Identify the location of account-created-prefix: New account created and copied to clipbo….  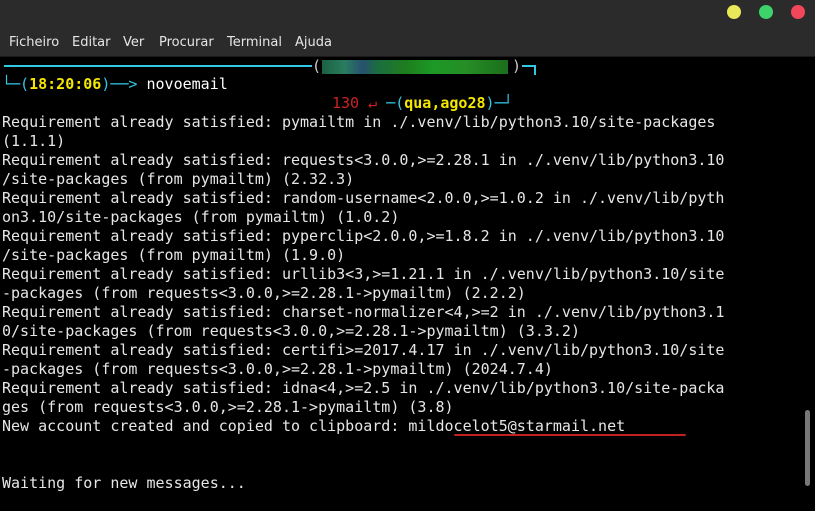
(205, 426).